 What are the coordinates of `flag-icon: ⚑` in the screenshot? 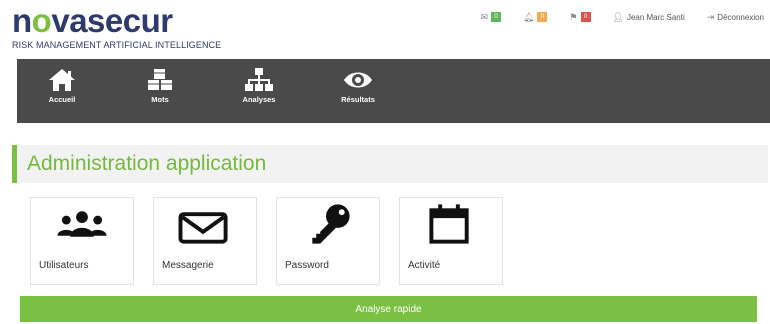 It's located at (573, 16).